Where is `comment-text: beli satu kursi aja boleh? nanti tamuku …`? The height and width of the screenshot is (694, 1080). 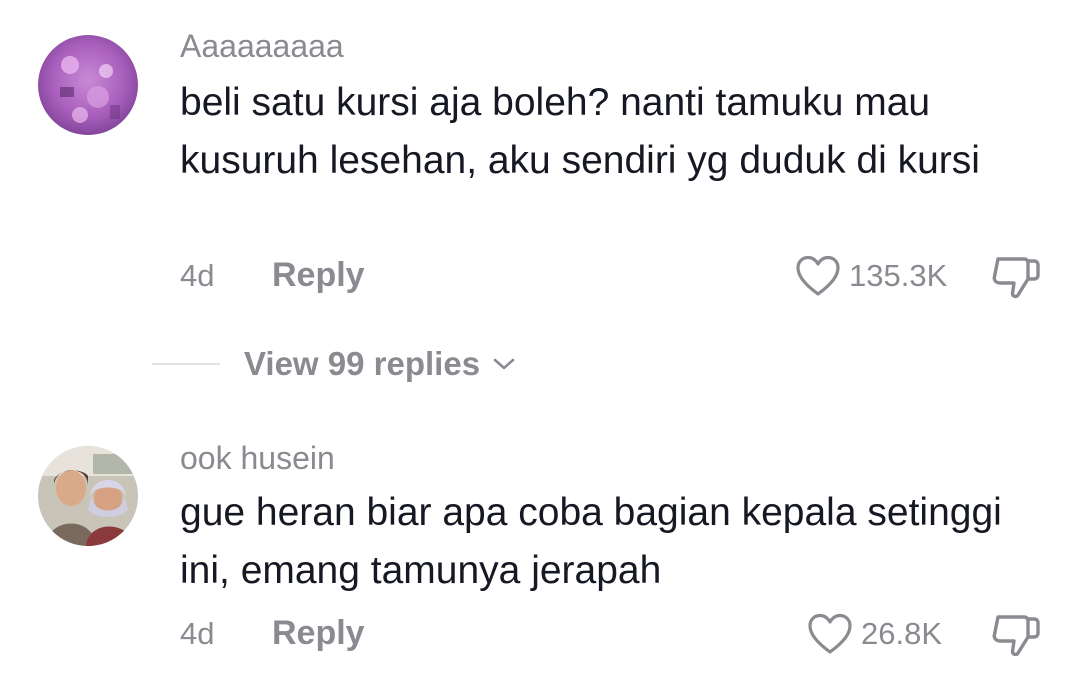 comment-text: beli satu kursi aja boleh? nanti tamuku … is located at coordinates (580, 131).